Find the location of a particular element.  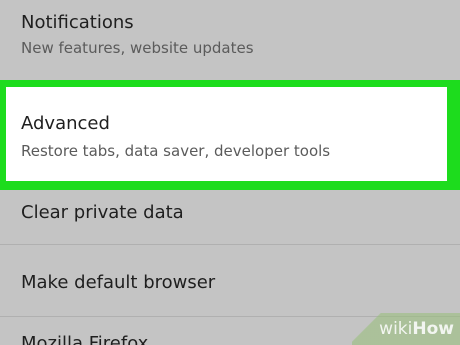

settings-item-subtitle: New features, website updates is located at coordinates (137, 48).